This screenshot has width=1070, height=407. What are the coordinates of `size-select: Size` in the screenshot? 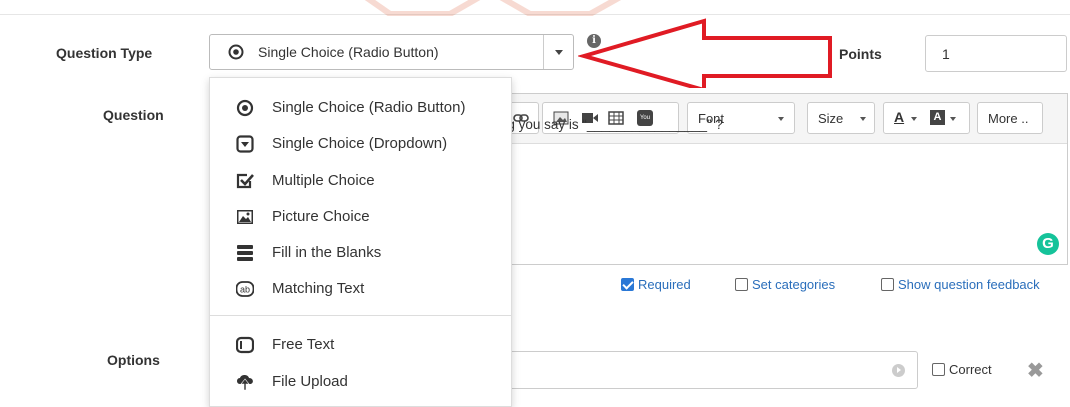 It's located at (841, 118).